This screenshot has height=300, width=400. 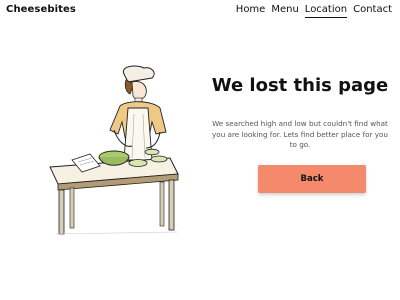 What do you see at coordinates (312, 179) in the screenshot?
I see `back-button: Back` at bounding box center [312, 179].